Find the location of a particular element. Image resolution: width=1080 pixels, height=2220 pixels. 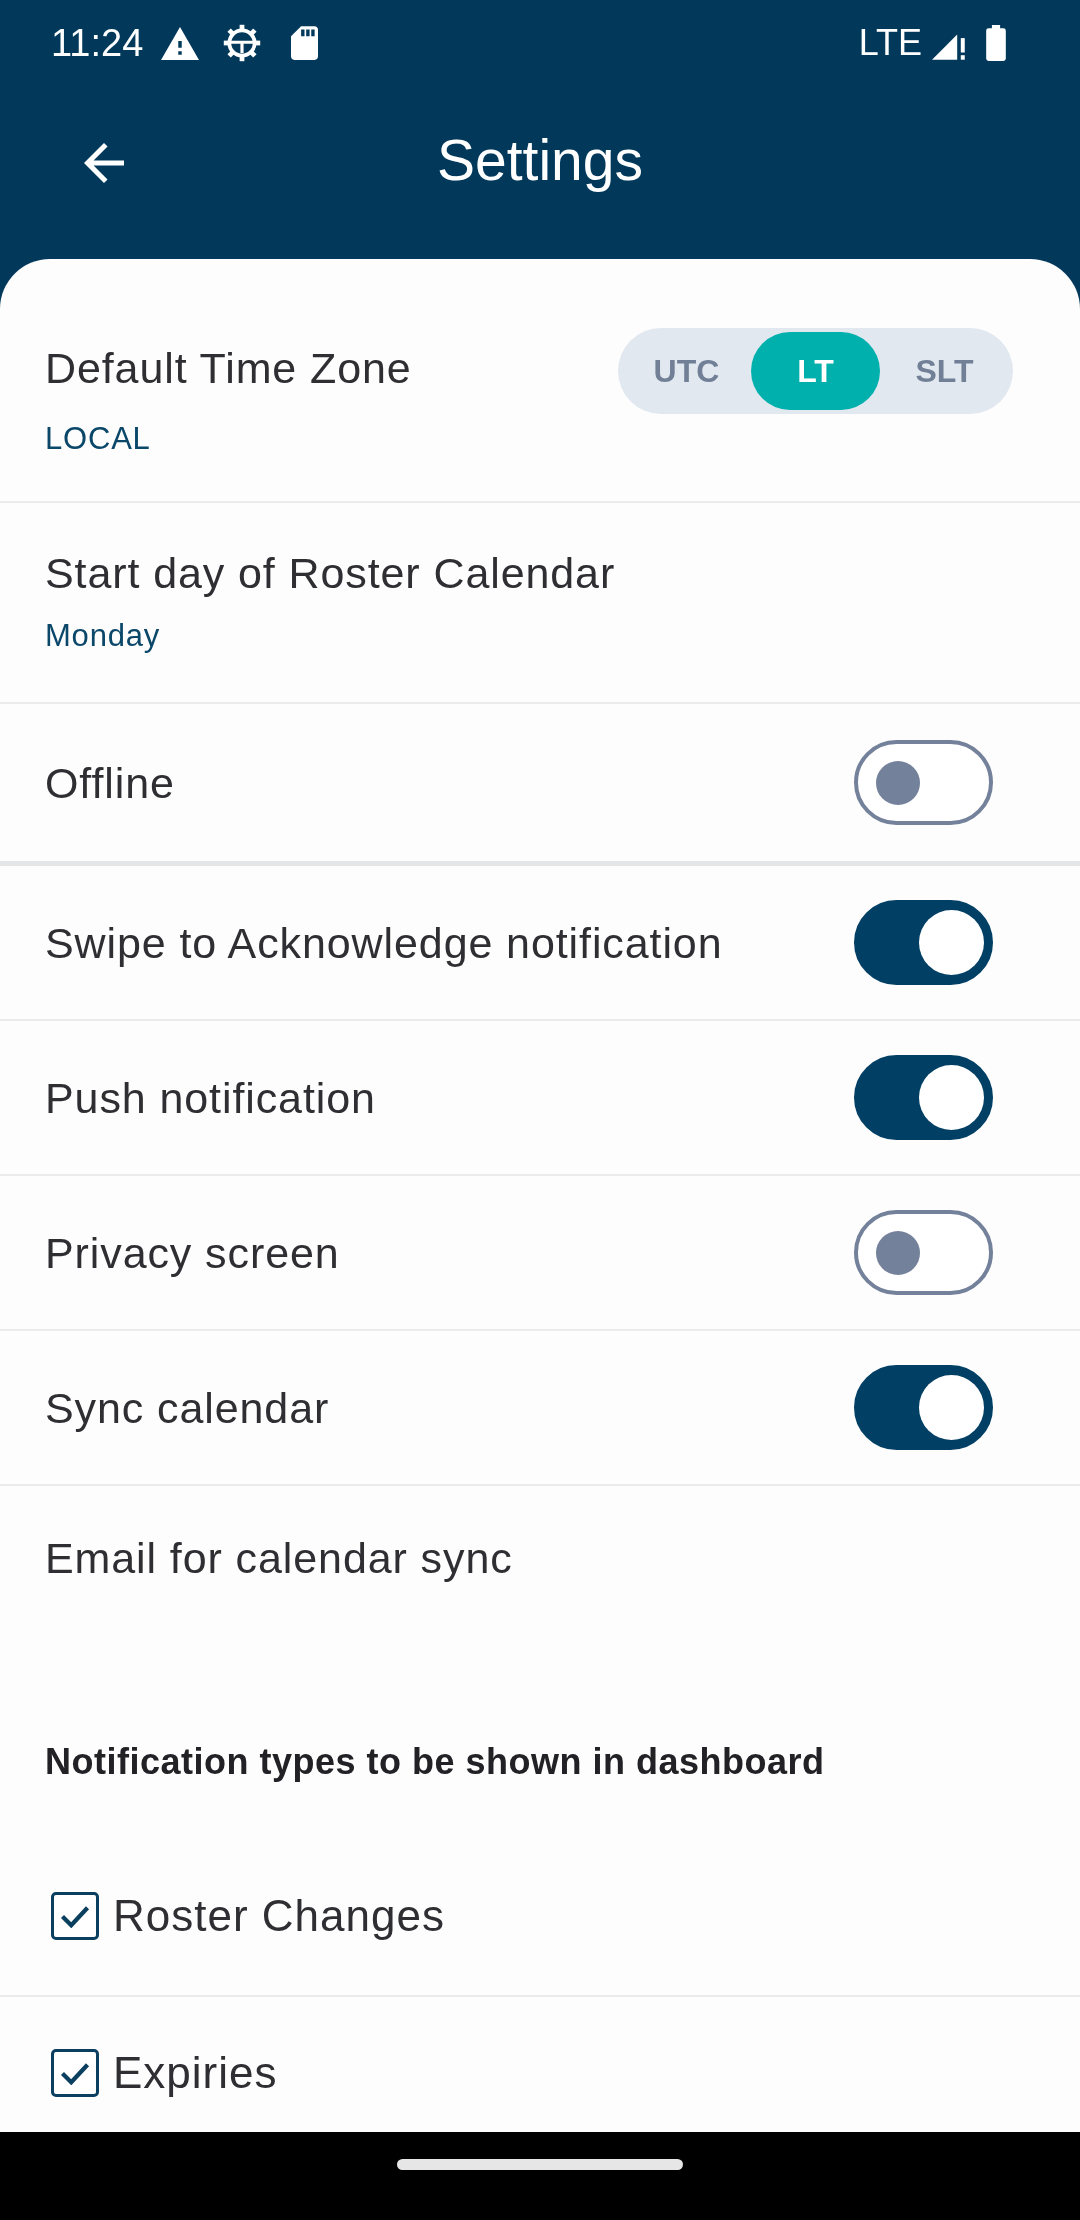

network-type-text: LTE is located at coordinates (890, 43).